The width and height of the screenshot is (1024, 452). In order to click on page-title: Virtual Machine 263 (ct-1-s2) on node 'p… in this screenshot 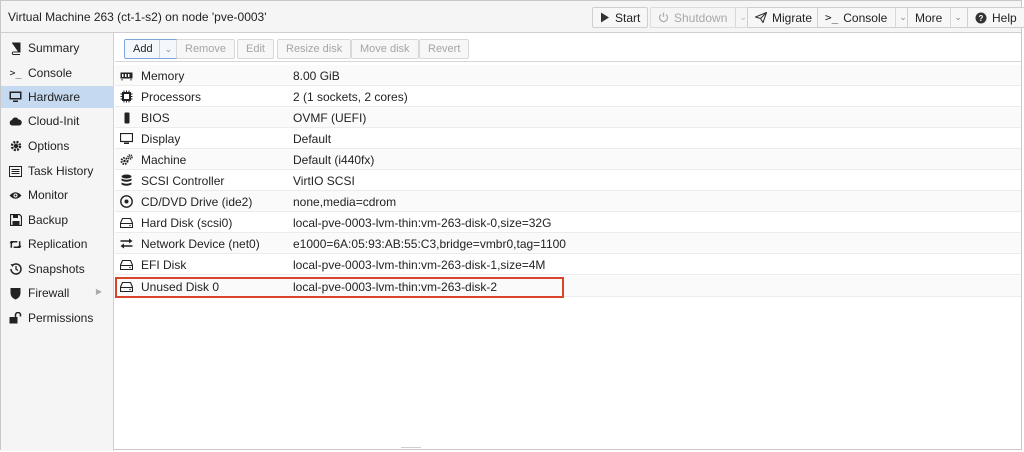, I will do `click(137, 17)`.